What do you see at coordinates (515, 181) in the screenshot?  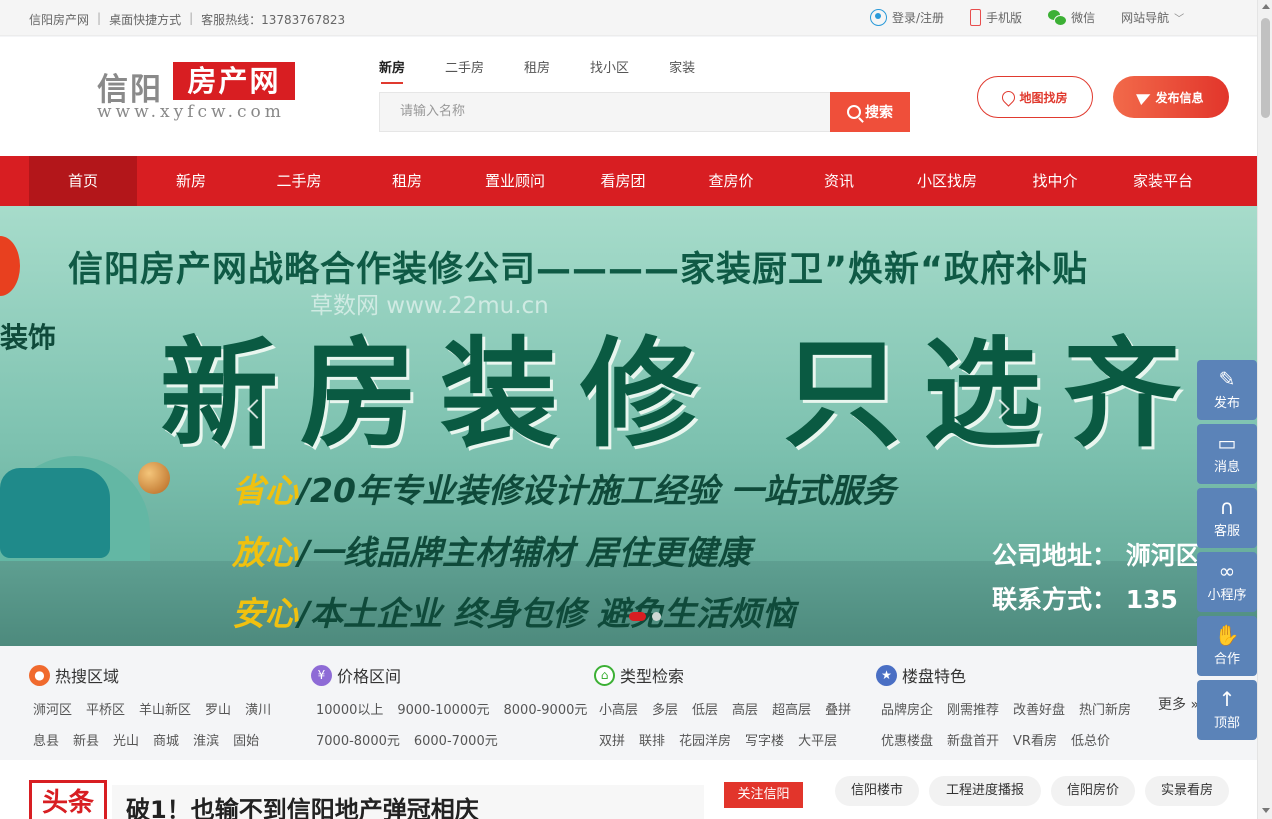 I see `nav-item-advisor: 置业顾问` at bounding box center [515, 181].